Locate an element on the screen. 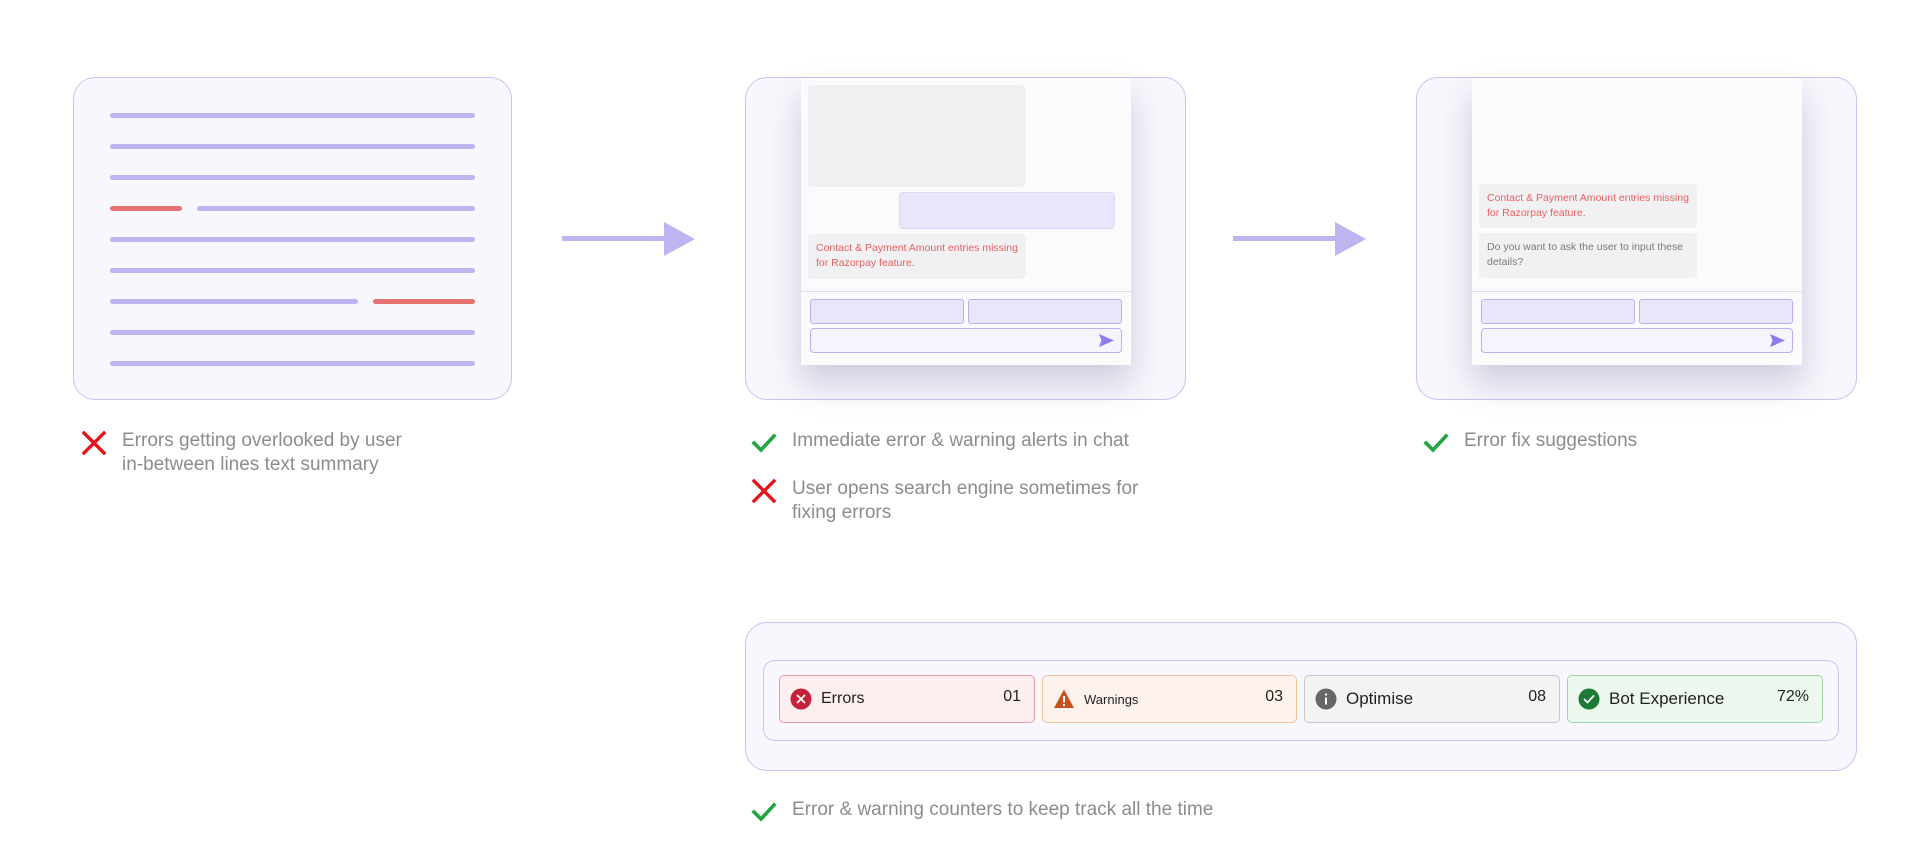 This screenshot has width=1920, height=855. error-circle-icon is located at coordinates (801, 699).